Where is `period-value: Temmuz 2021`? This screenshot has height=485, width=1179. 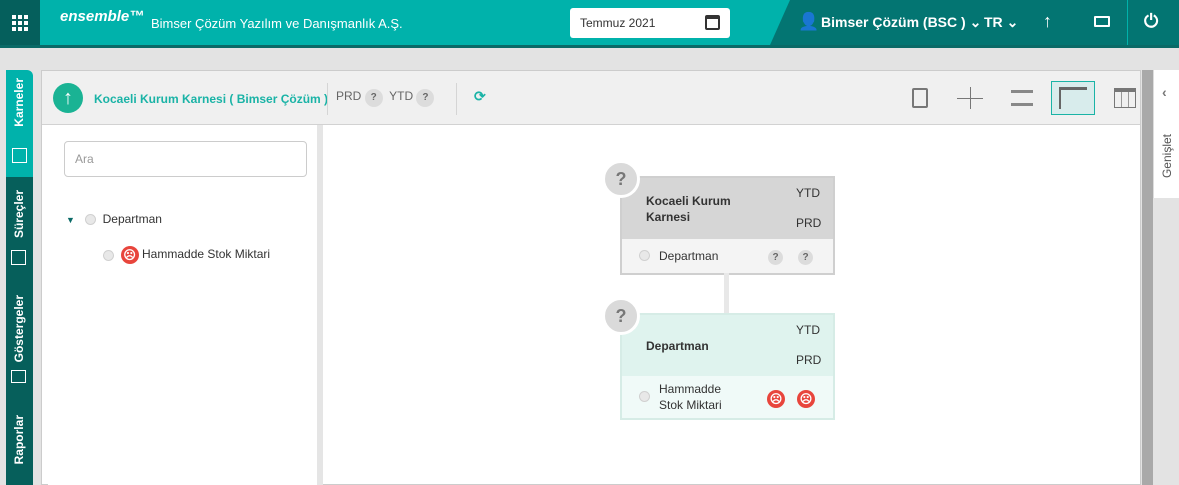 period-value: Temmuz 2021 is located at coordinates (618, 23).